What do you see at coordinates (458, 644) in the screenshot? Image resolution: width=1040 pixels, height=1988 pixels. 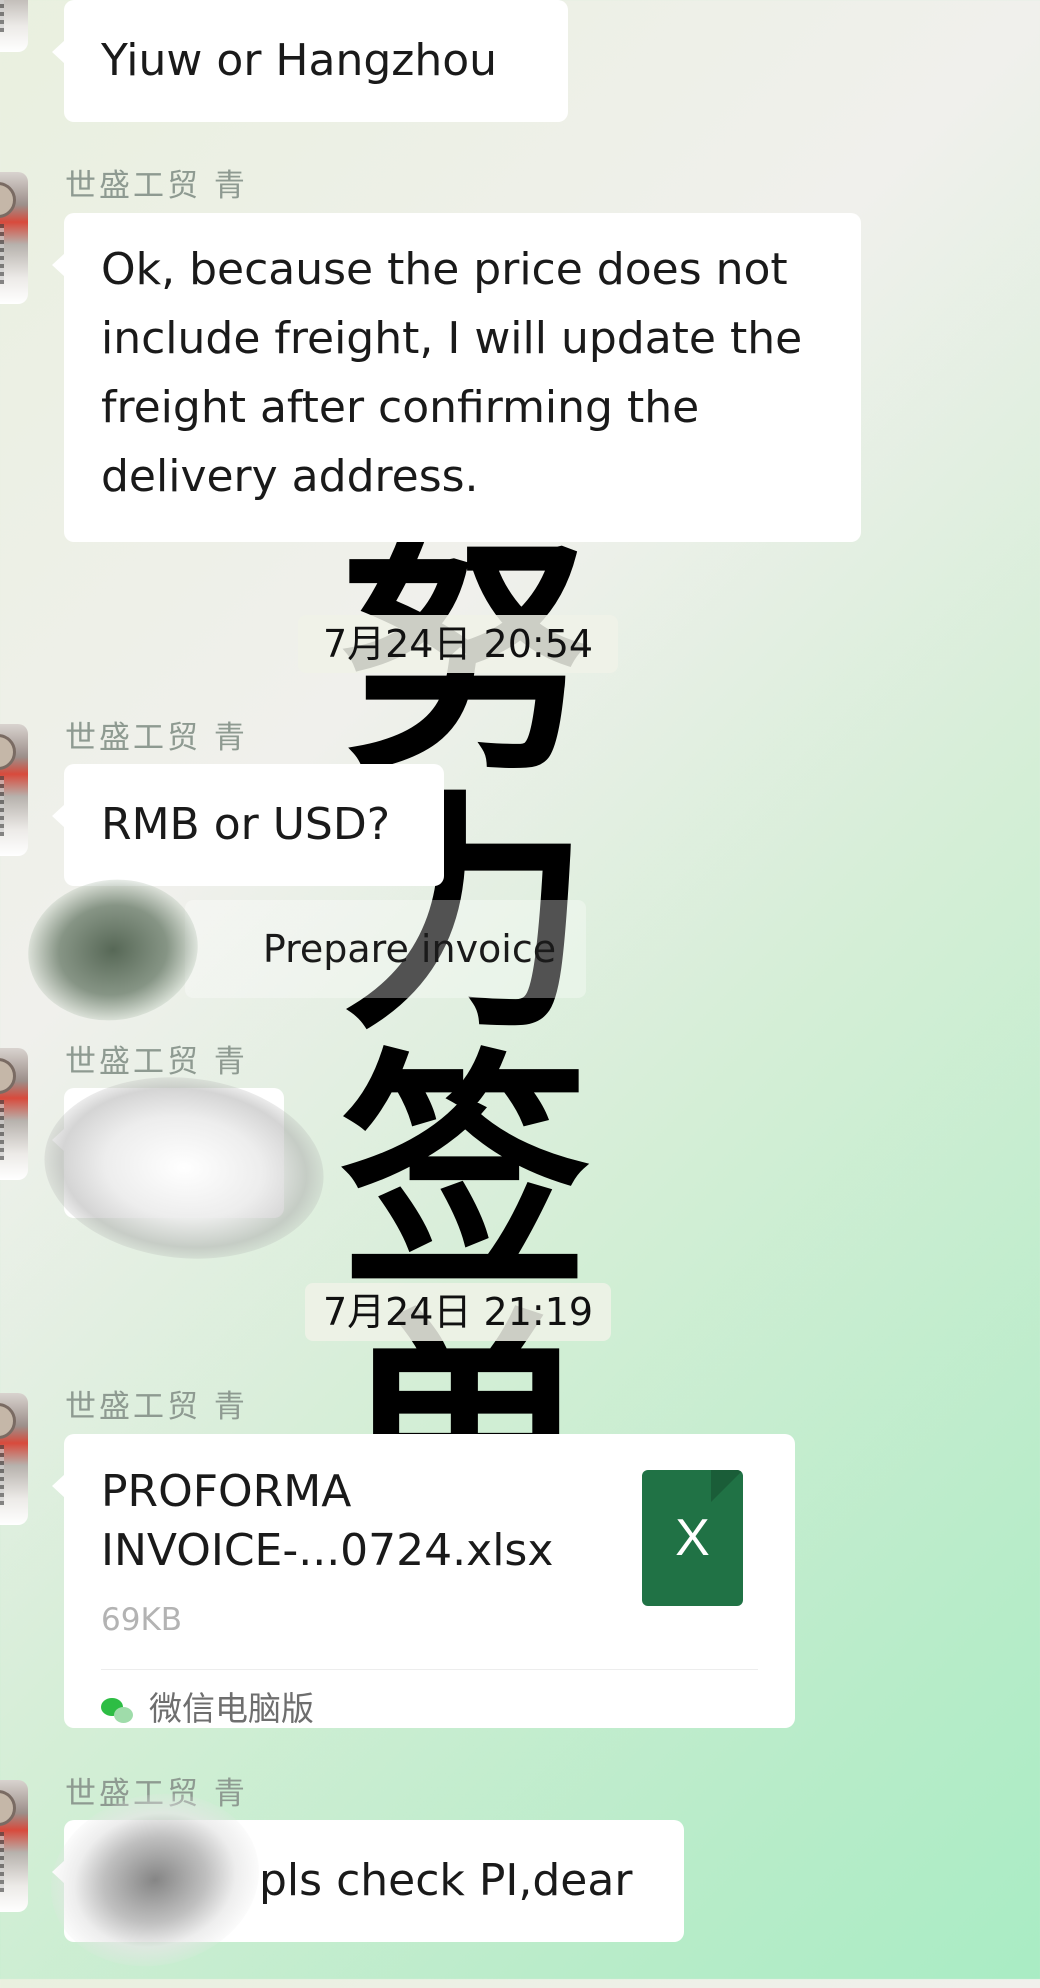 I see `timestamp: 7月24日 20:54` at bounding box center [458, 644].